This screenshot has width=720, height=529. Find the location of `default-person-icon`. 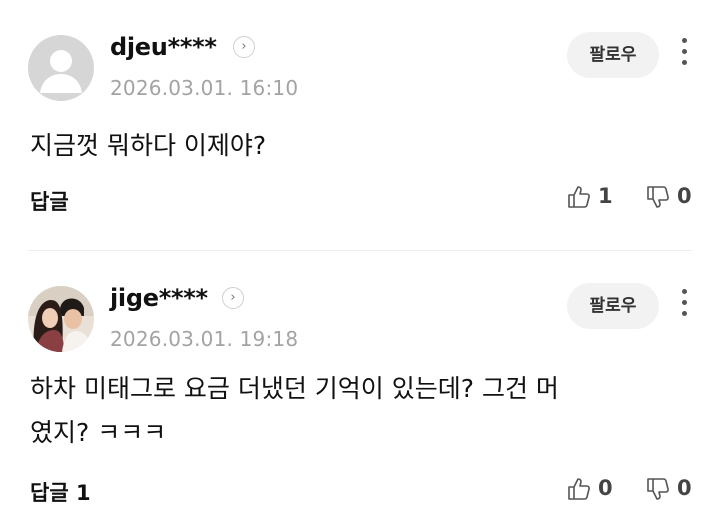

default-person-icon is located at coordinates (61, 68).